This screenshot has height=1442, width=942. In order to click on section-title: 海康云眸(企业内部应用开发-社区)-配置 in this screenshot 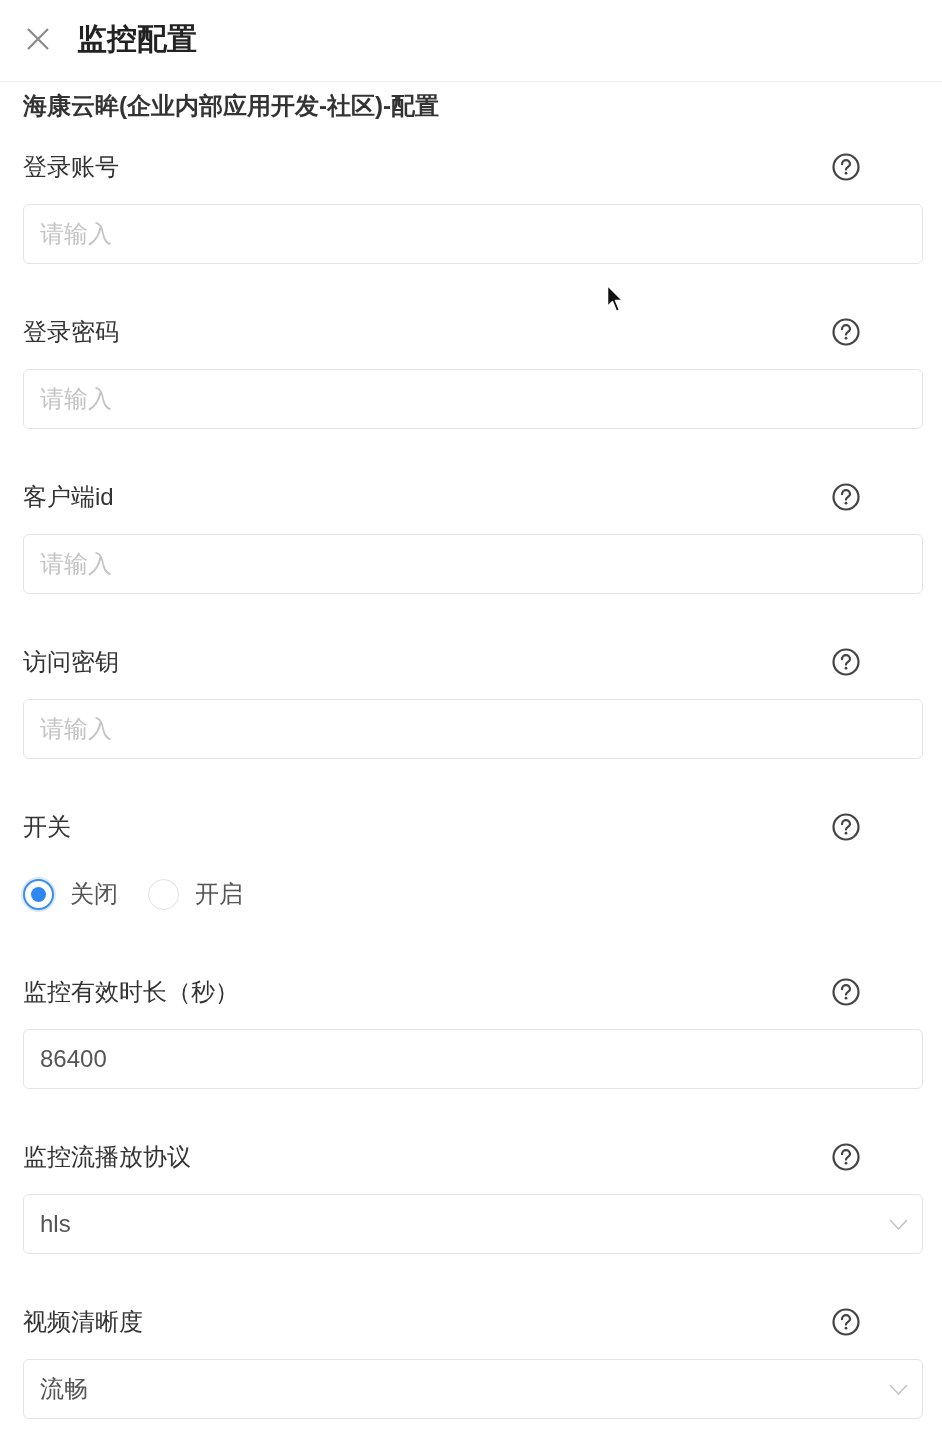, I will do `click(231, 106)`.